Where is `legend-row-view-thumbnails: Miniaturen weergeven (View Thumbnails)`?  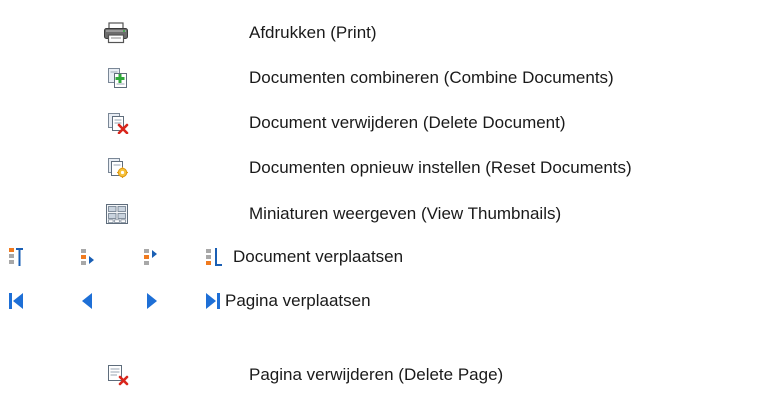
legend-row-view-thumbnails: Miniaturen weergeven (View Thumbnails) is located at coordinates (389, 214).